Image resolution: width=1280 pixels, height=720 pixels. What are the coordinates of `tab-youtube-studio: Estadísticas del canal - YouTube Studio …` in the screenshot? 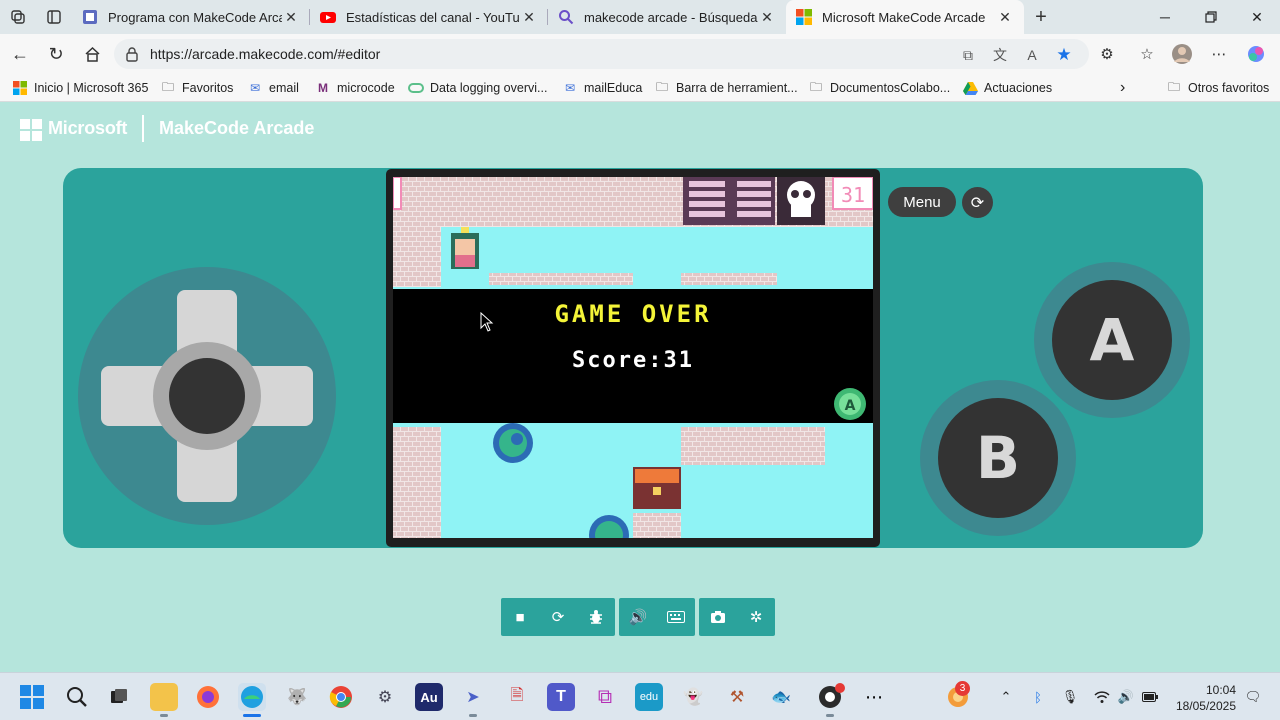 It's located at (429, 17).